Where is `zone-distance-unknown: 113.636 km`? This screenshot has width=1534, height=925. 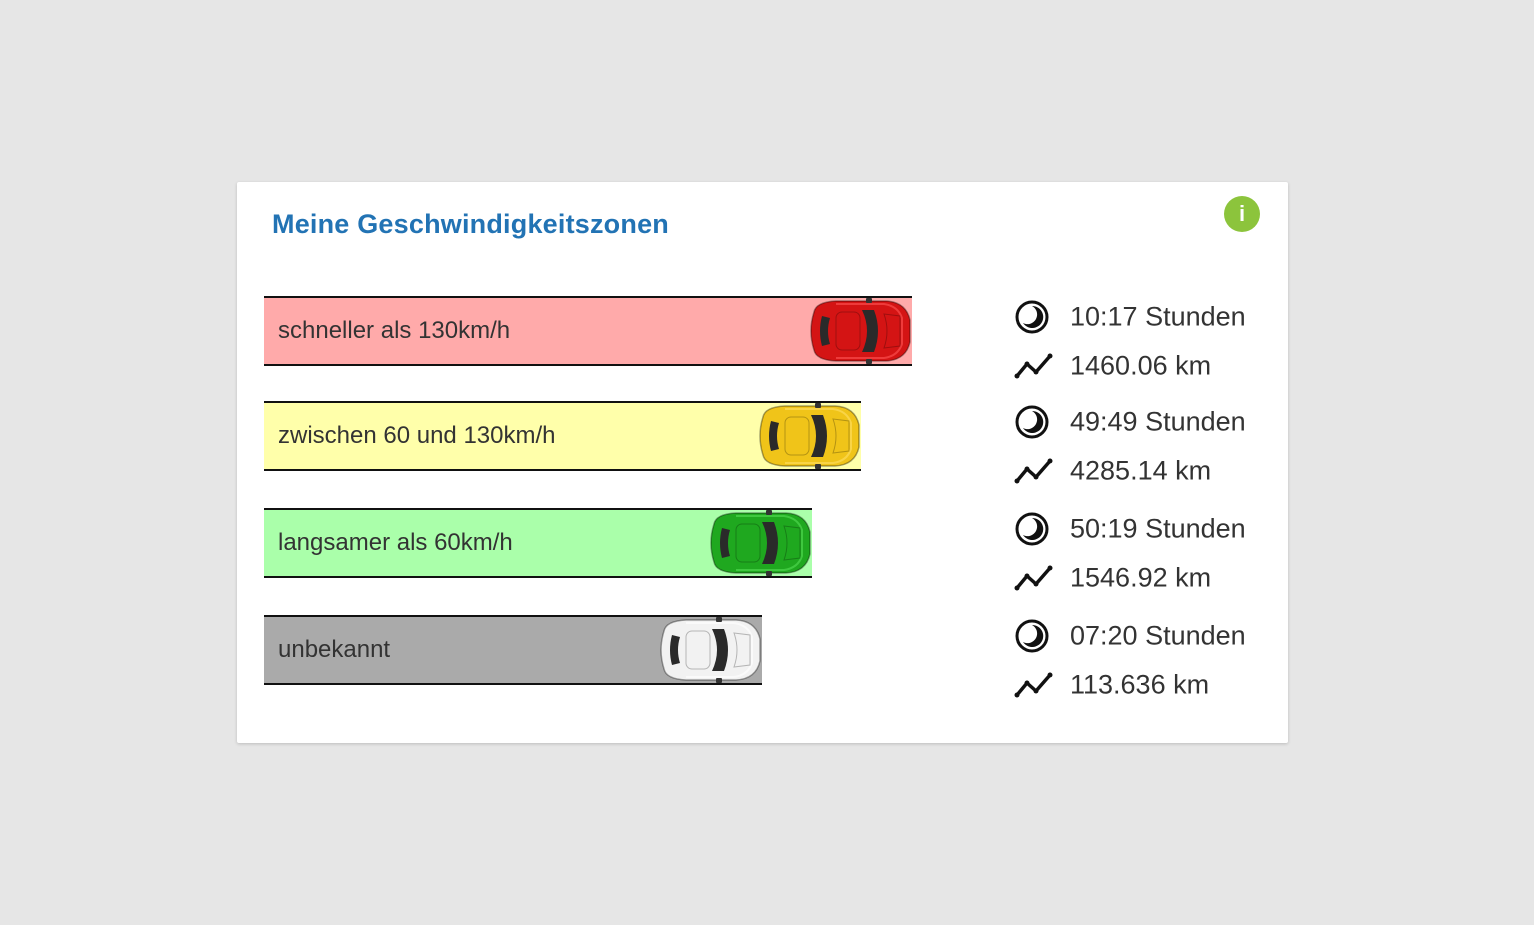 zone-distance-unknown: 113.636 km is located at coordinates (1144, 685).